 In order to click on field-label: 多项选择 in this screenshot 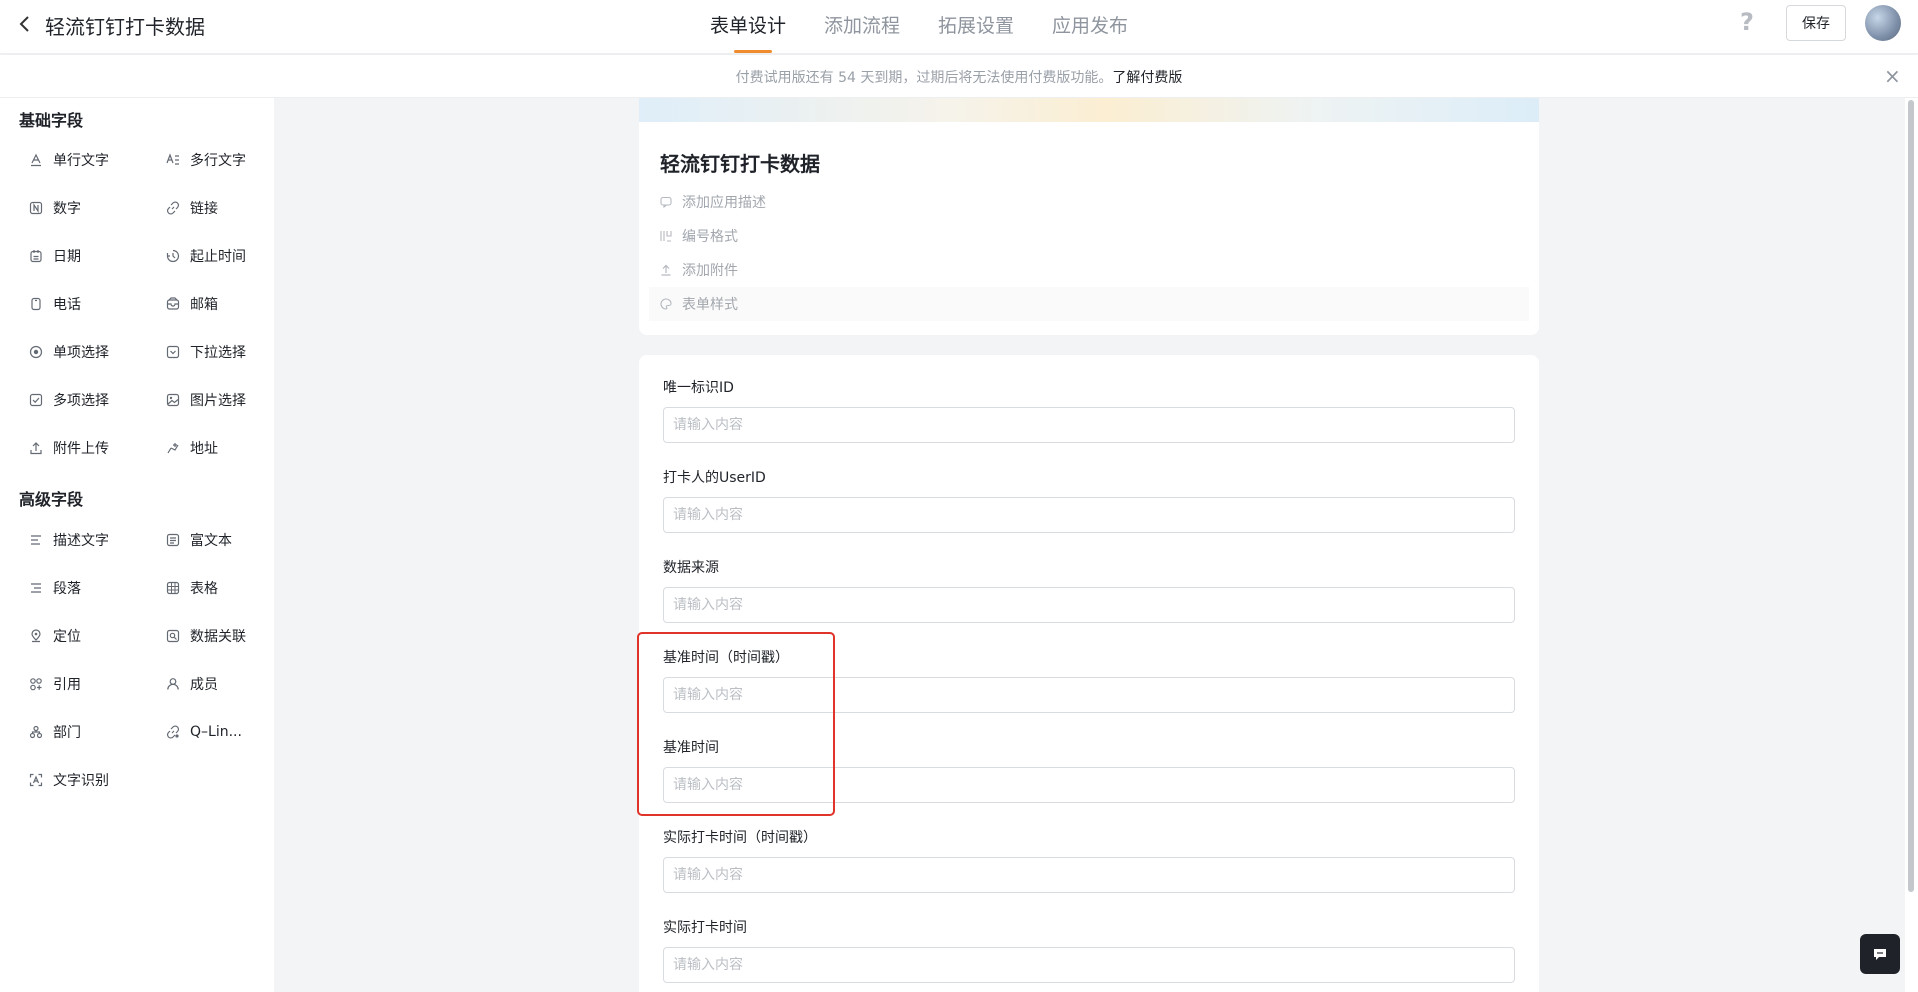, I will do `click(81, 401)`.